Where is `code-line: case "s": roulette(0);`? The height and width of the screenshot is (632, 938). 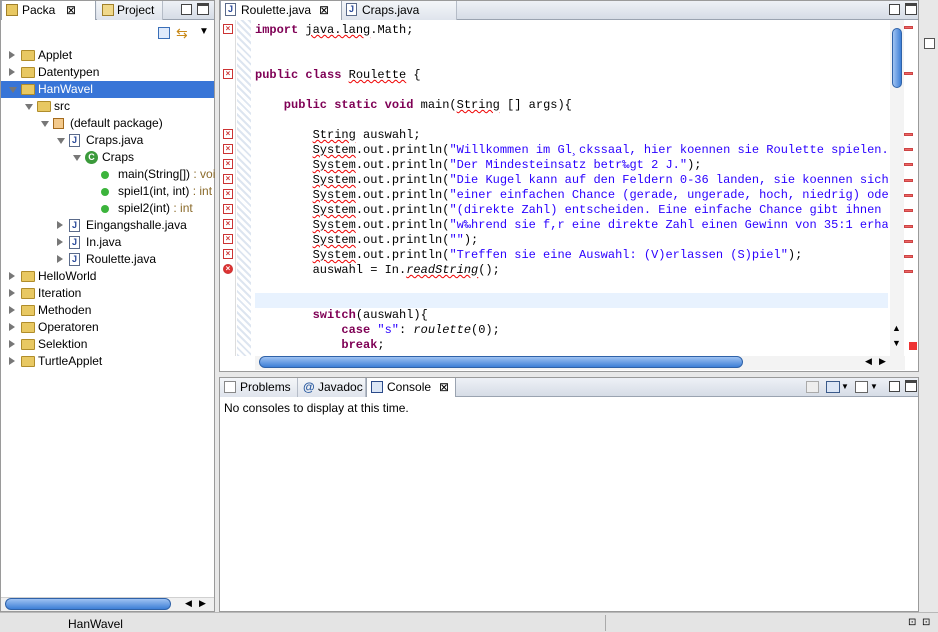
code-line: case "s": roulette(0); is located at coordinates (420, 330).